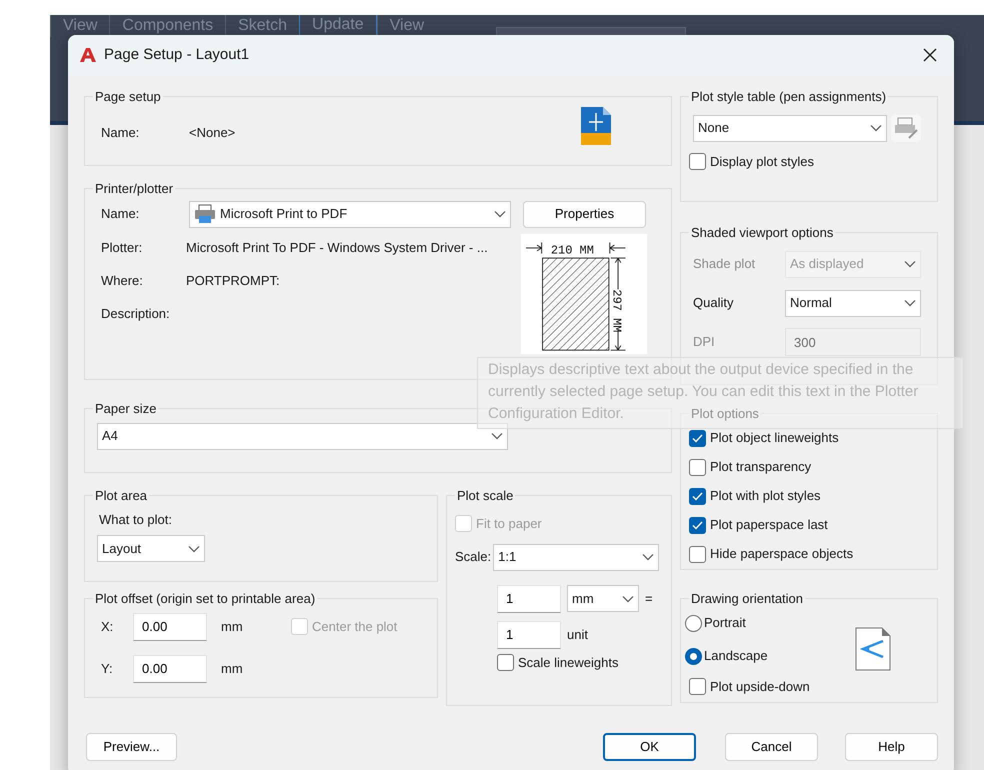 Image resolution: width=984 pixels, height=770 pixels. What do you see at coordinates (782, 554) in the screenshot?
I see `checkbox-label: Hide paperspace objects` at bounding box center [782, 554].